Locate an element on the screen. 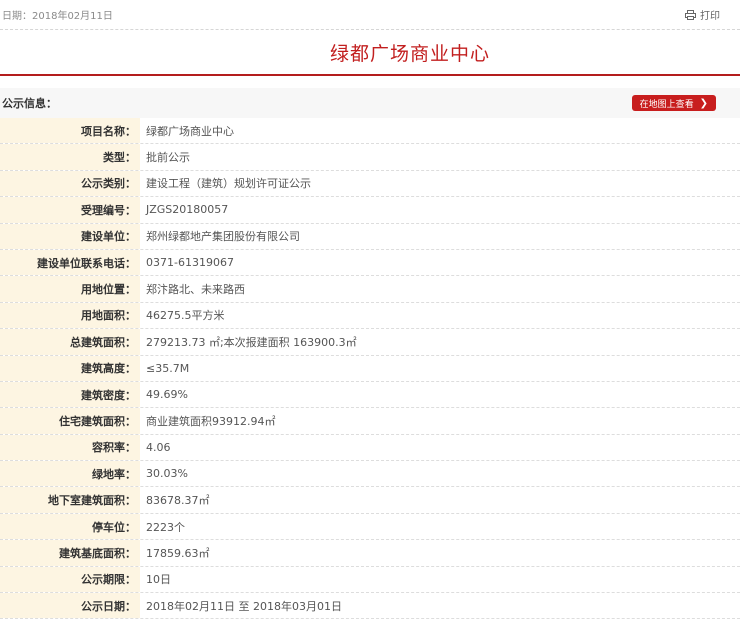  field-value: 郑汴路北、未来路西 is located at coordinates (195, 290).